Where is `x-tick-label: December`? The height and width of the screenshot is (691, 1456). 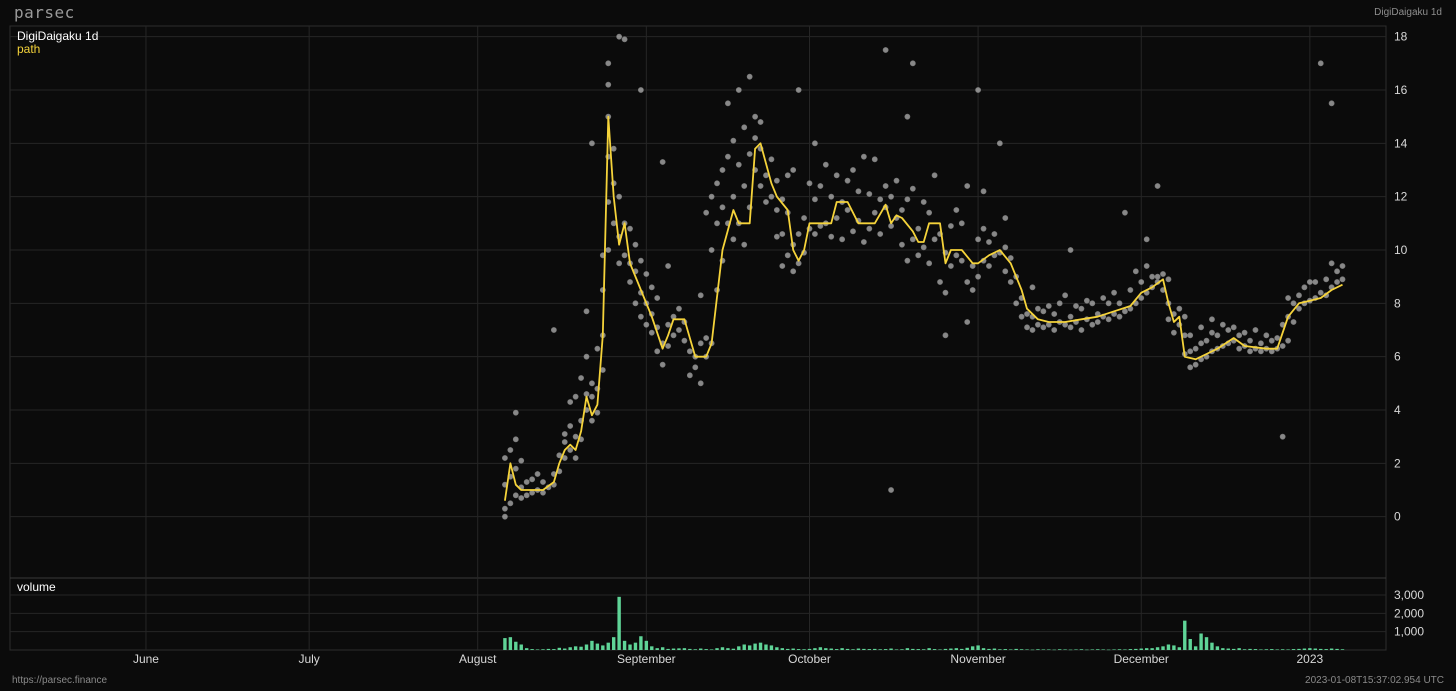 x-tick-label: December is located at coordinates (1141, 659).